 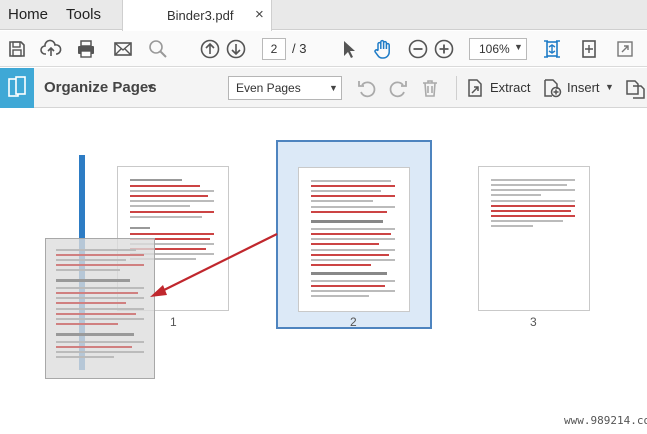 I want to click on zoom-in-icon, so click(x=444, y=49).